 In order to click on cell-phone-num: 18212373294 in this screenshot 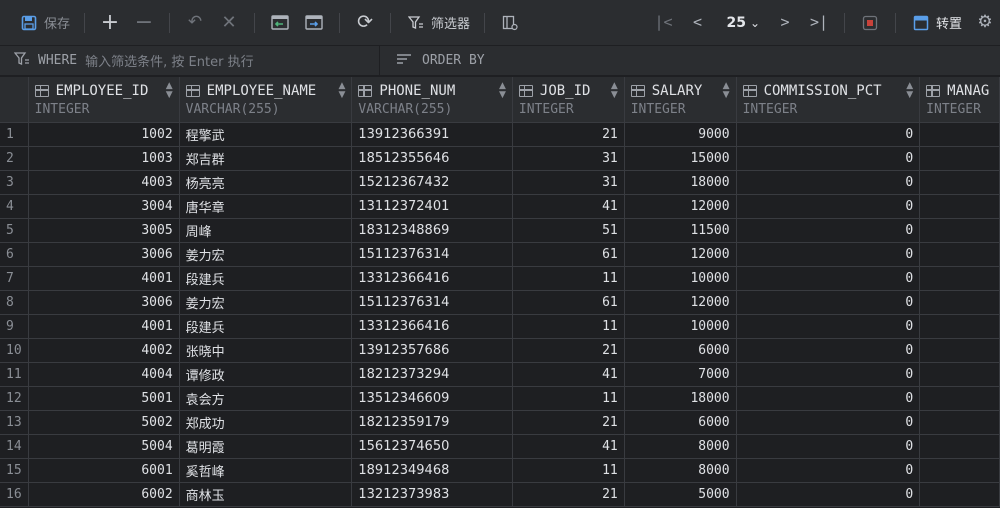, I will do `click(432, 374)`.